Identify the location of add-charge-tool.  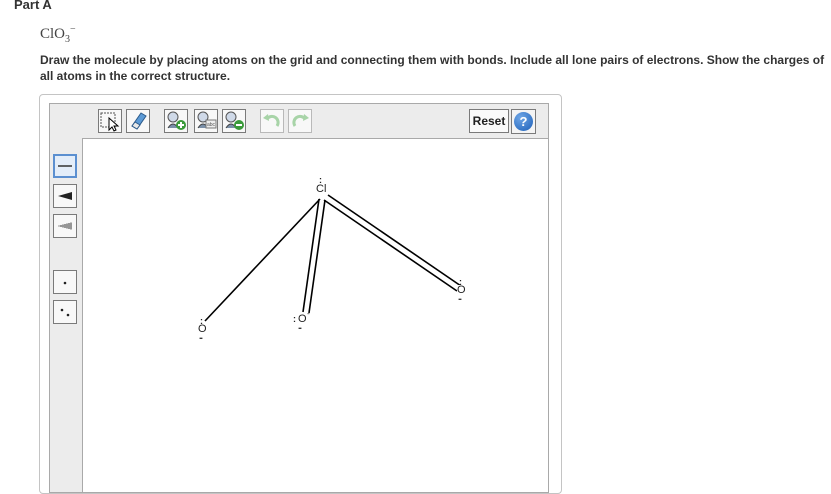
(176, 121).